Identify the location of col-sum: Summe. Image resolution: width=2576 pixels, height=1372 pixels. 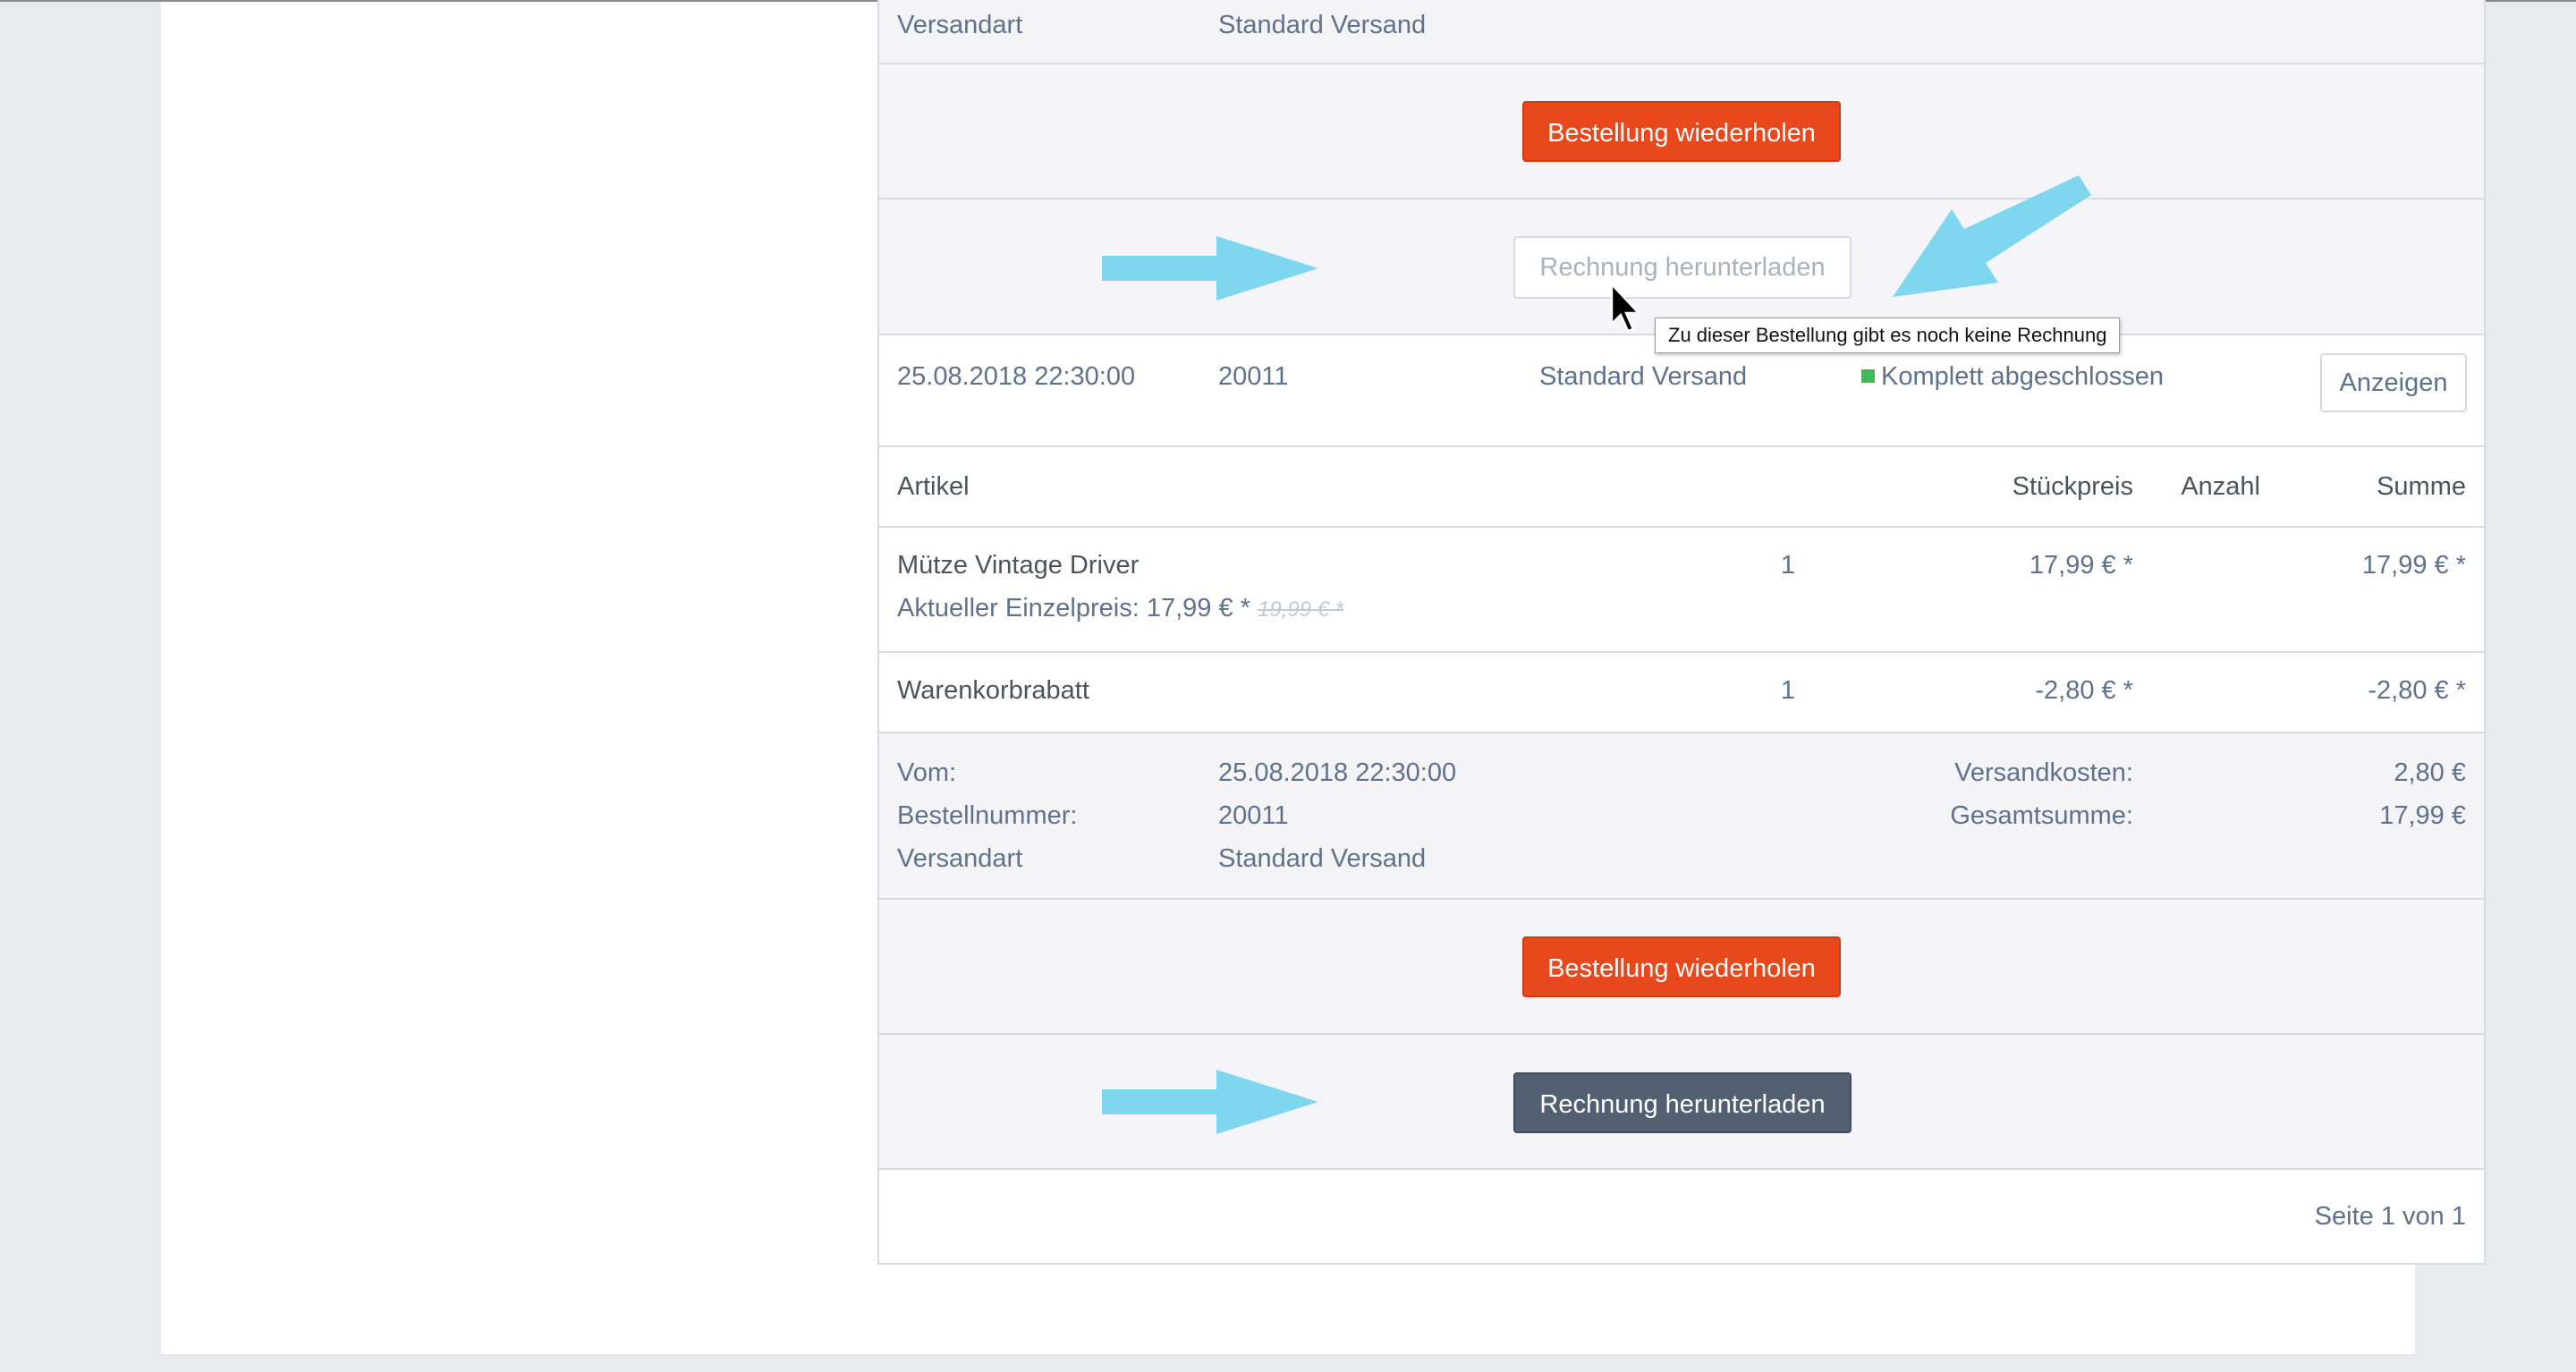
(2421, 486).